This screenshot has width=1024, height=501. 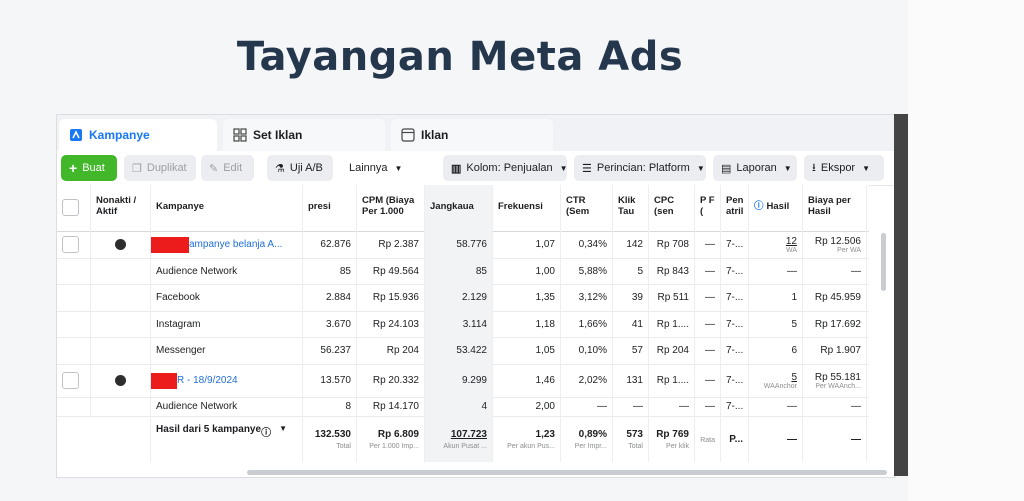 What do you see at coordinates (138, 135) in the screenshot?
I see `tab-campaigns: Kampanye` at bounding box center [138, 135].